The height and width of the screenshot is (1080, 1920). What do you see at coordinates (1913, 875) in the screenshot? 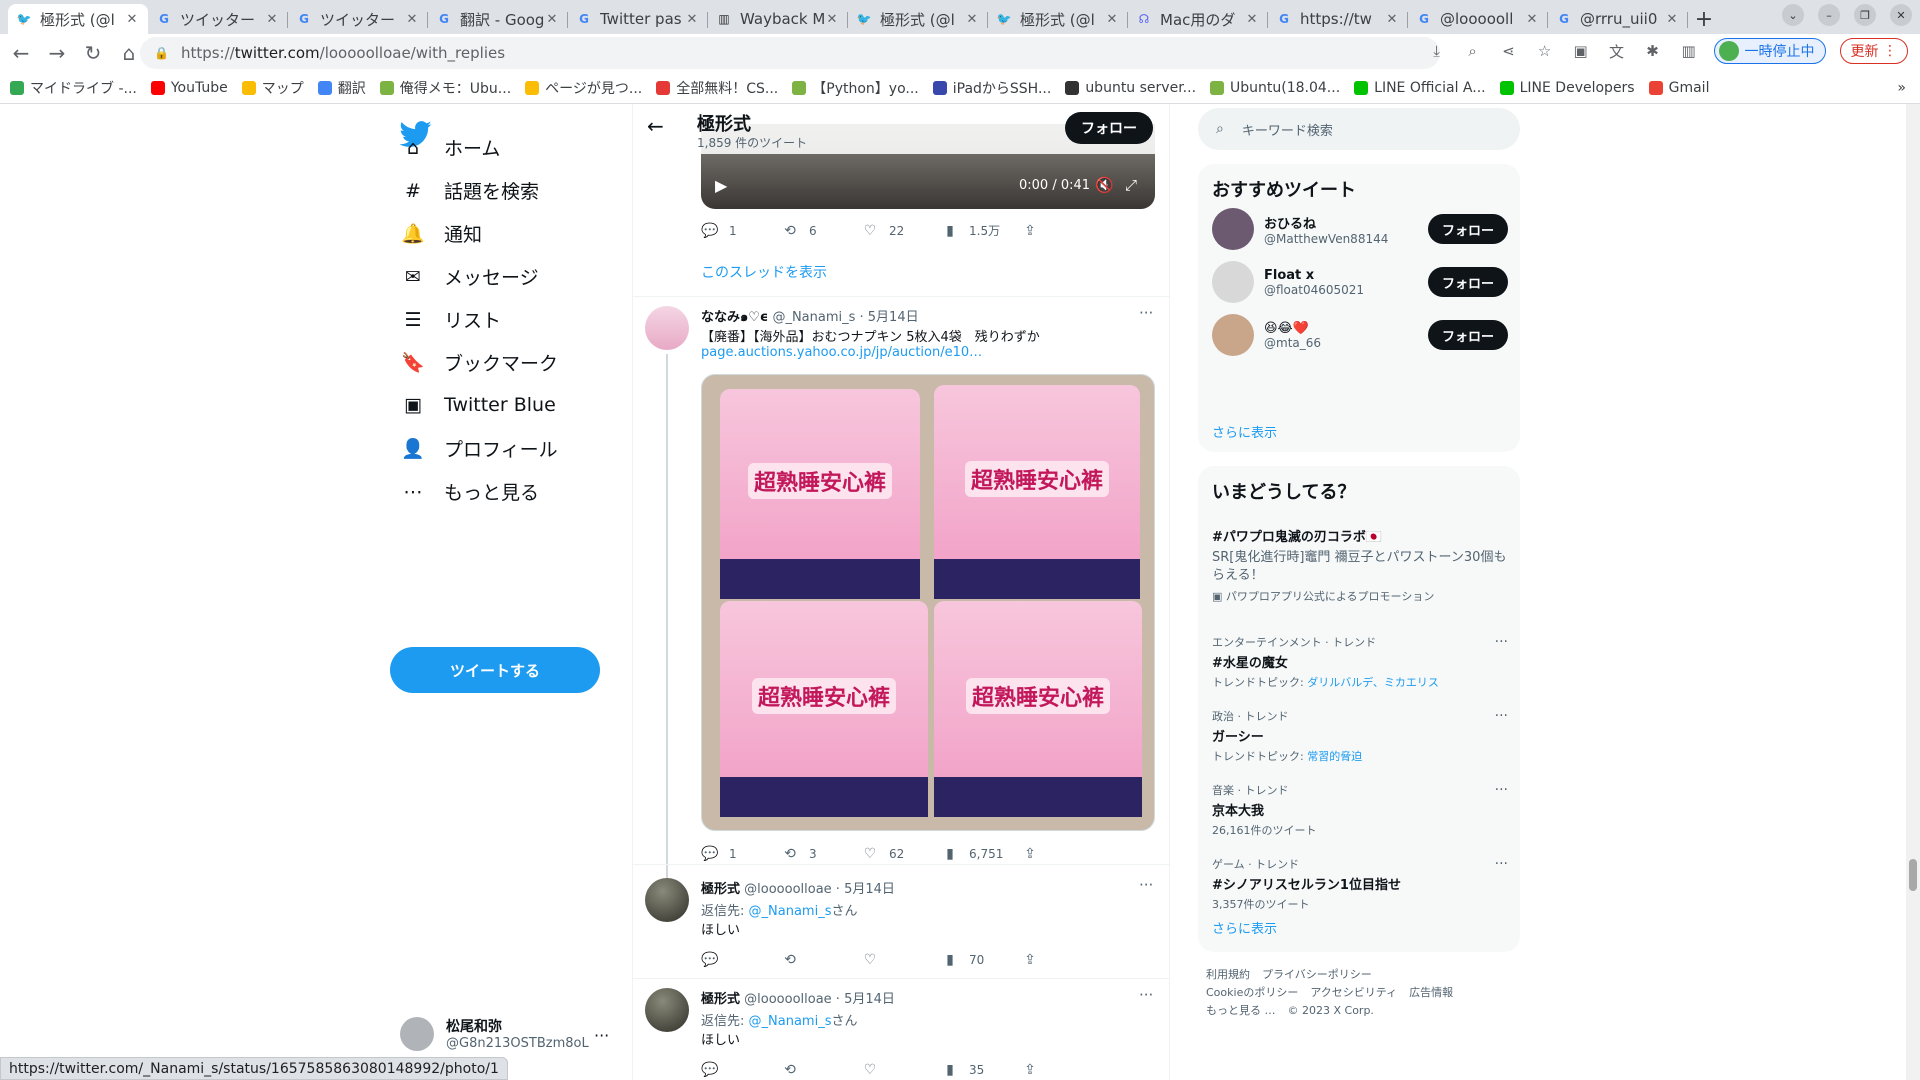
I see `scrollbar-thumb` at bounding box center [1913, 875].